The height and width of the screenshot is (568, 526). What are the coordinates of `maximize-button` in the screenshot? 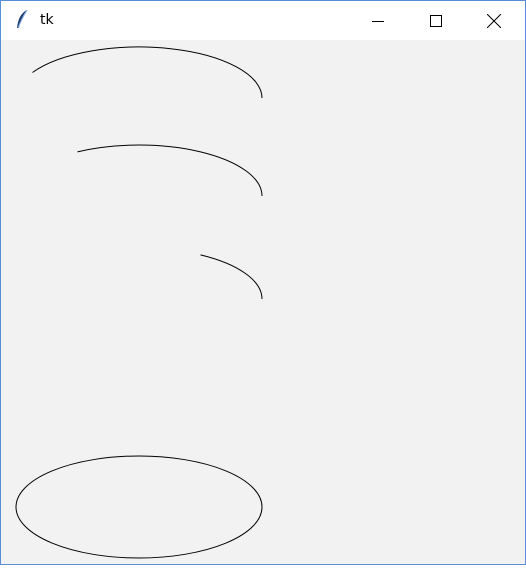 It's located at (436, 20).